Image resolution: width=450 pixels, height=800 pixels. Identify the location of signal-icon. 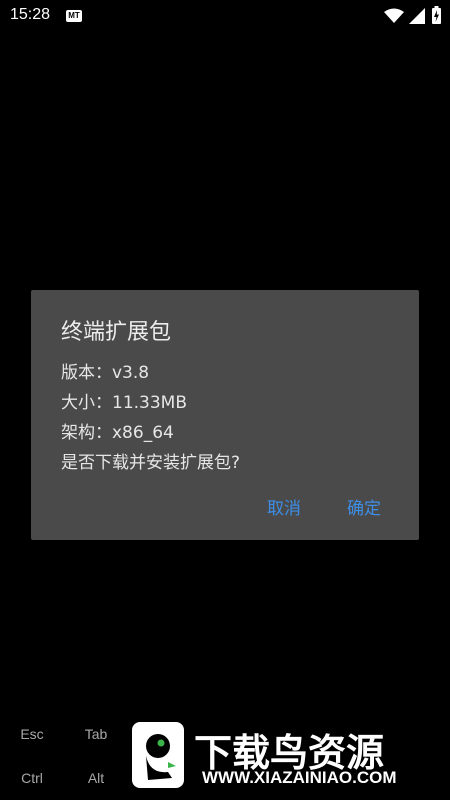
(417, 16).